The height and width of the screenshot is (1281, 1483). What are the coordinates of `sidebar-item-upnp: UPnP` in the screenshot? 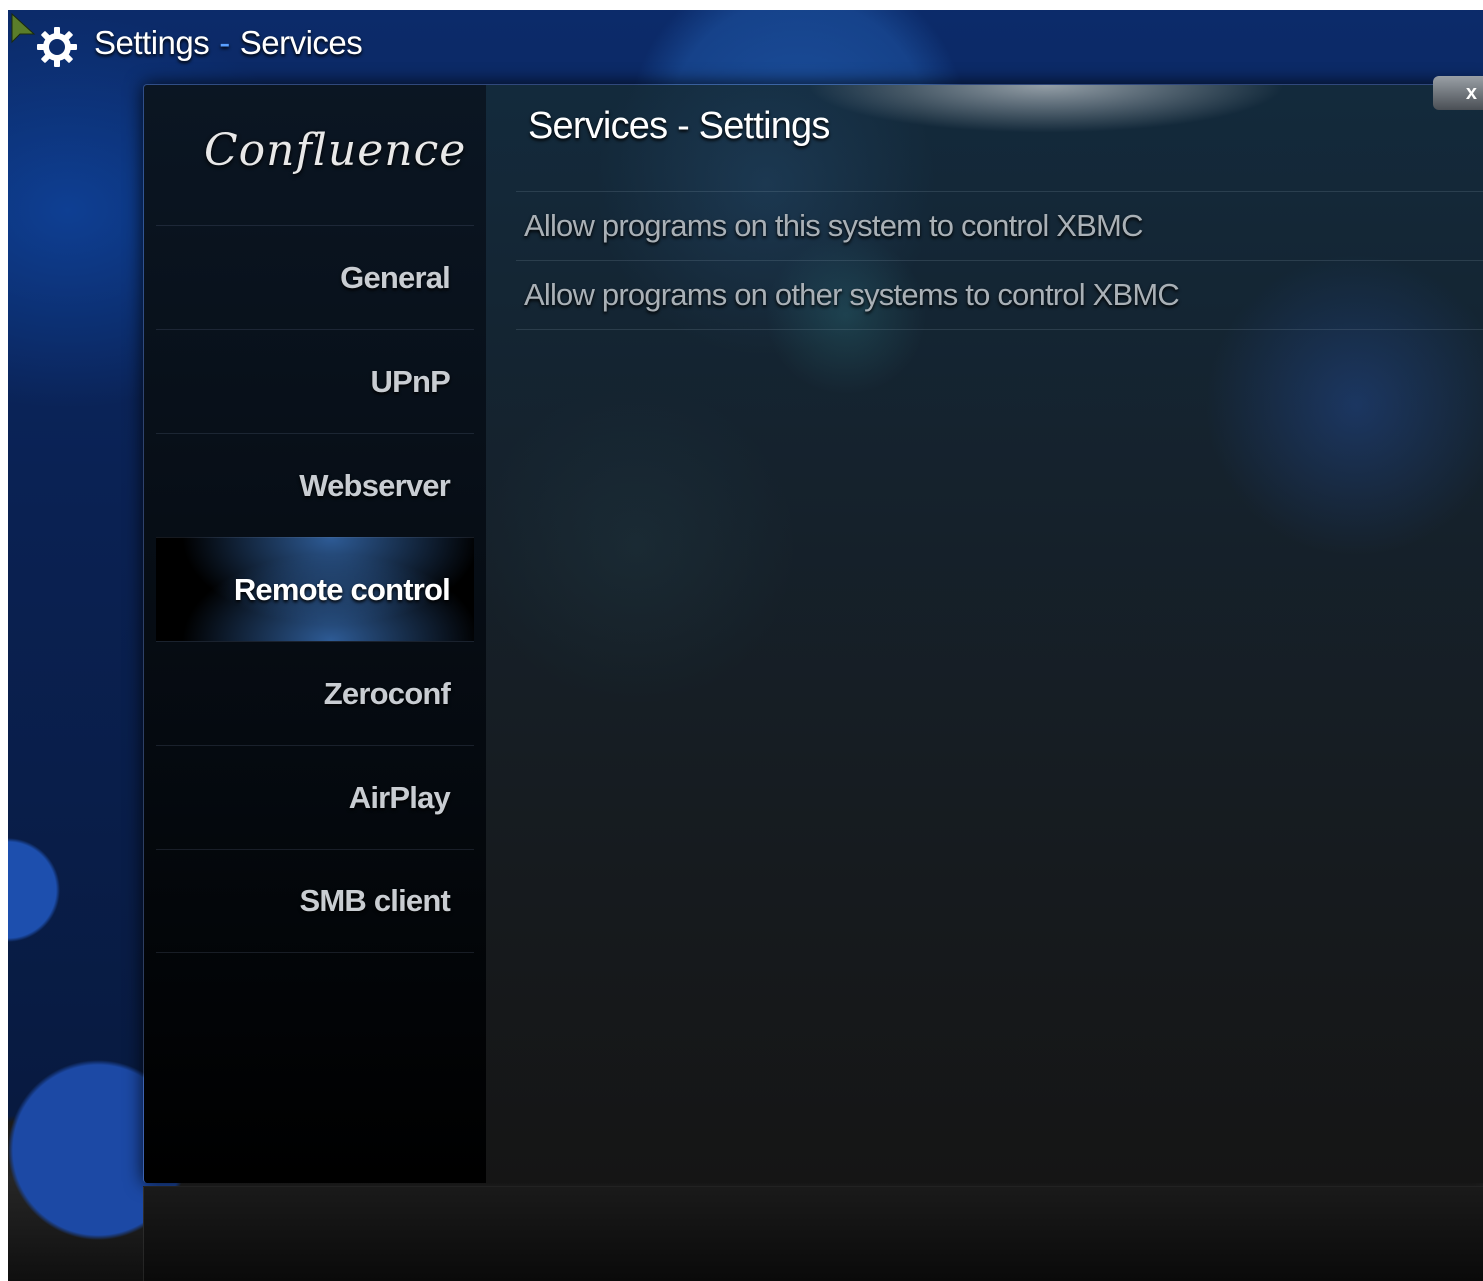 It's located at (315, 381).